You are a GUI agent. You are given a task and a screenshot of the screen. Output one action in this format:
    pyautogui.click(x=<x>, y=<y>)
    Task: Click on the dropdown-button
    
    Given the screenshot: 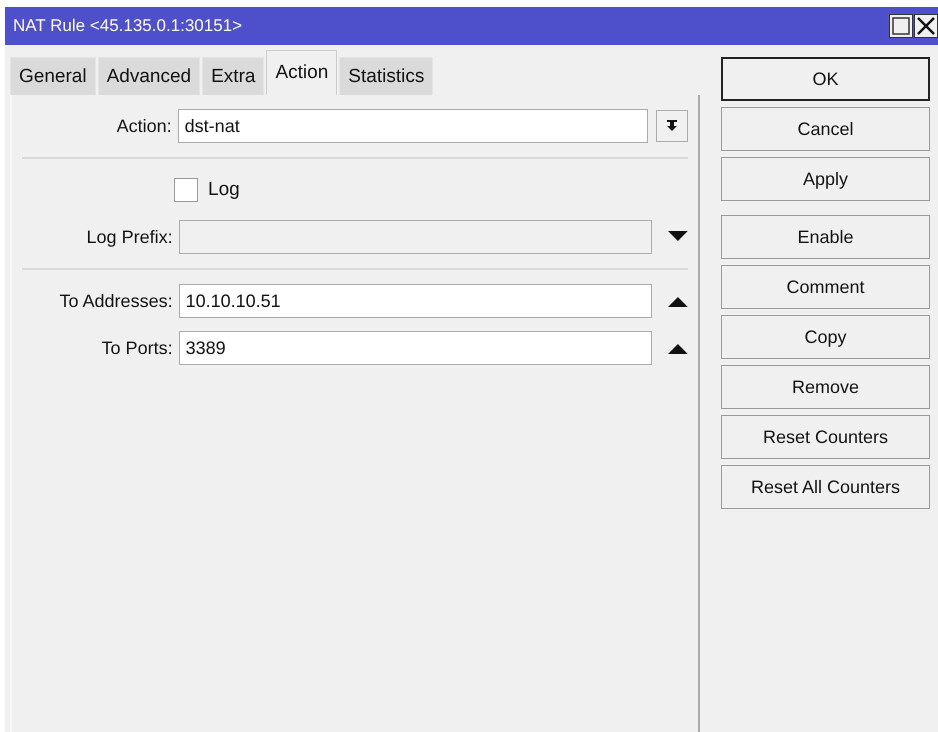 What is the action you would take?
    pyautogui.click(x=672, y=126)
    